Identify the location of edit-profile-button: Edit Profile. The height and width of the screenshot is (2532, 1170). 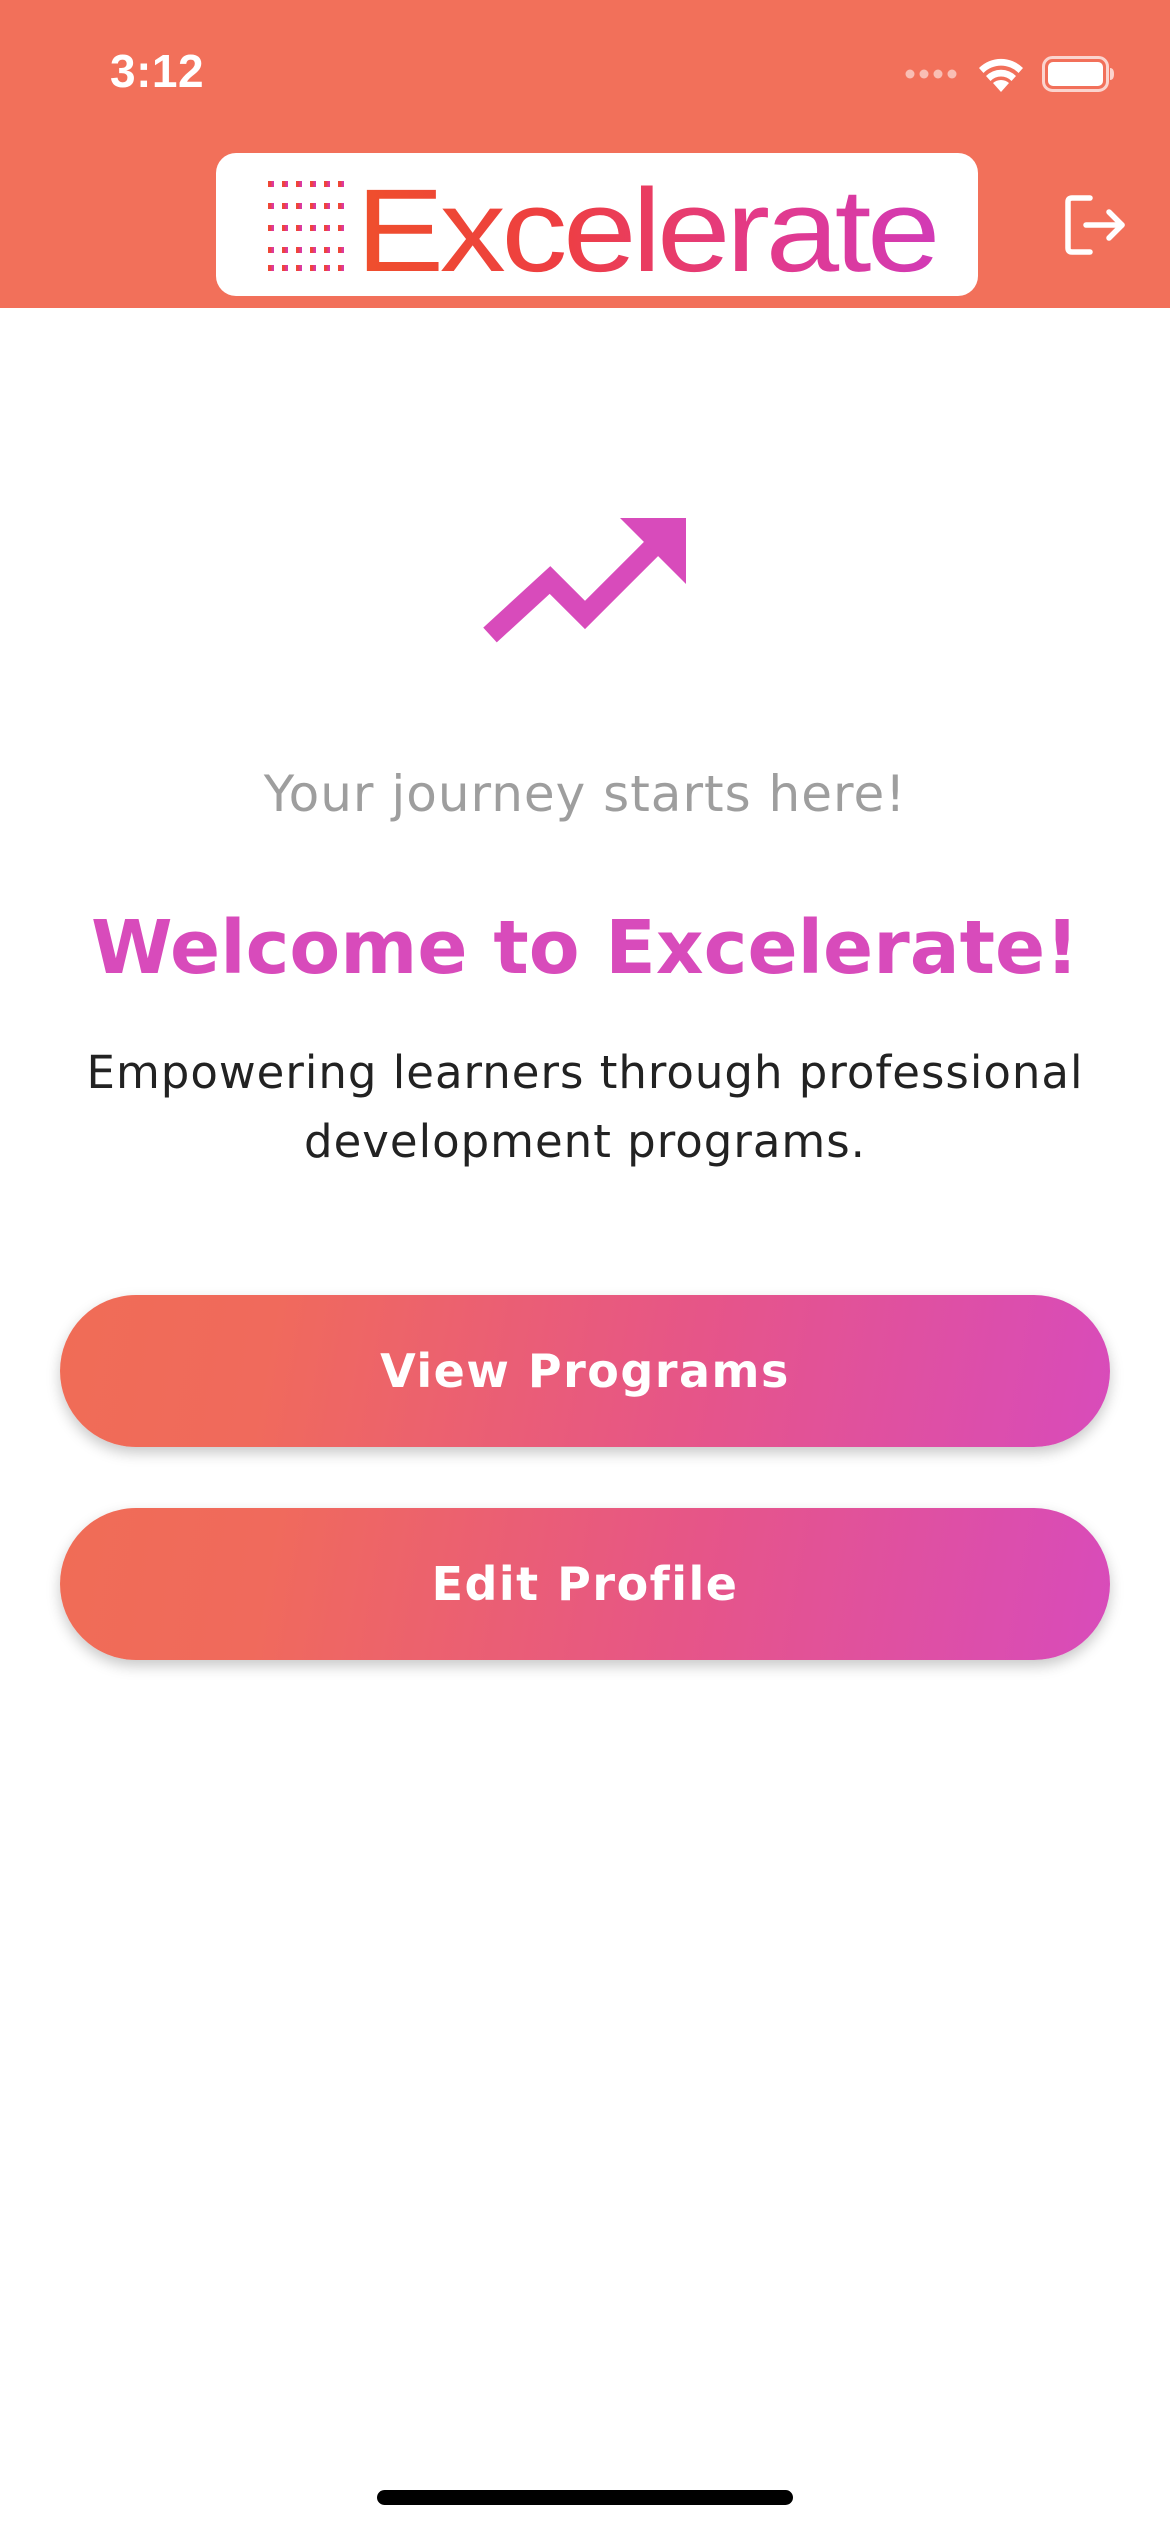
(585, 1584).